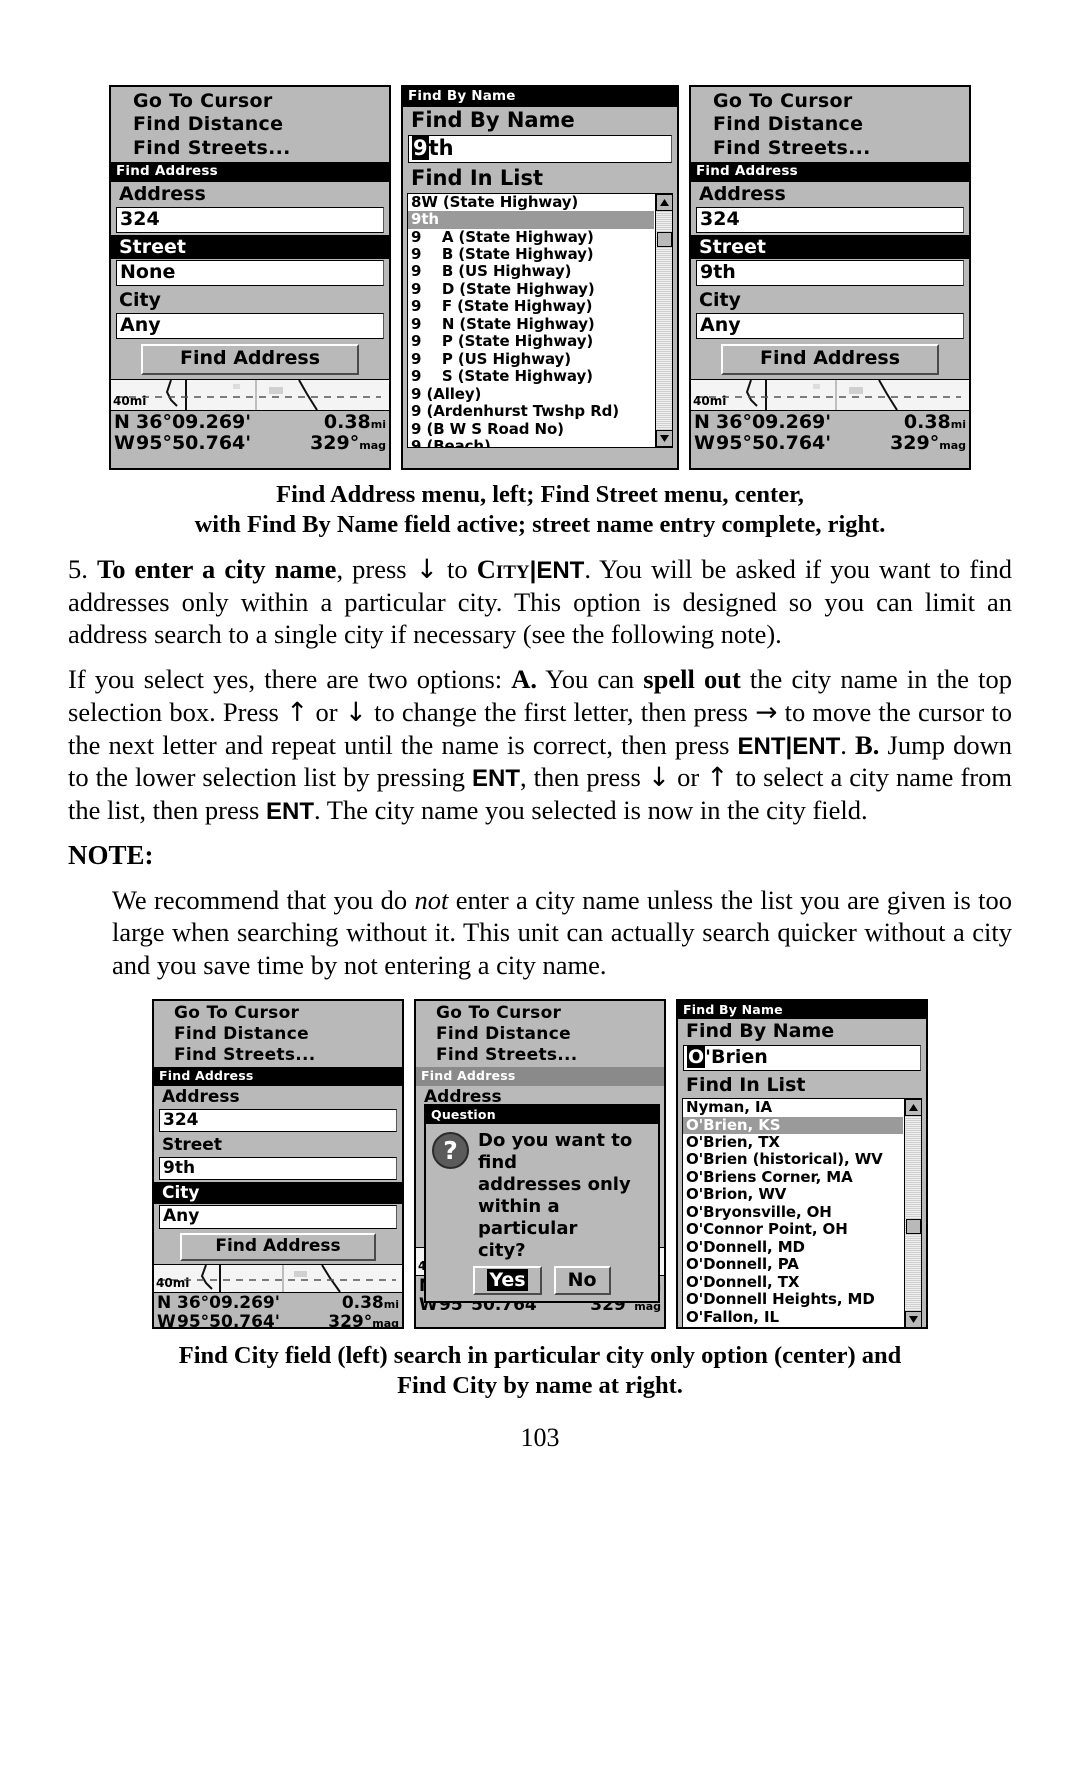 Image resolution: width=1080 pixels, height=1767 pixels. I want to click on label-street: Street, so click(278, 1145).